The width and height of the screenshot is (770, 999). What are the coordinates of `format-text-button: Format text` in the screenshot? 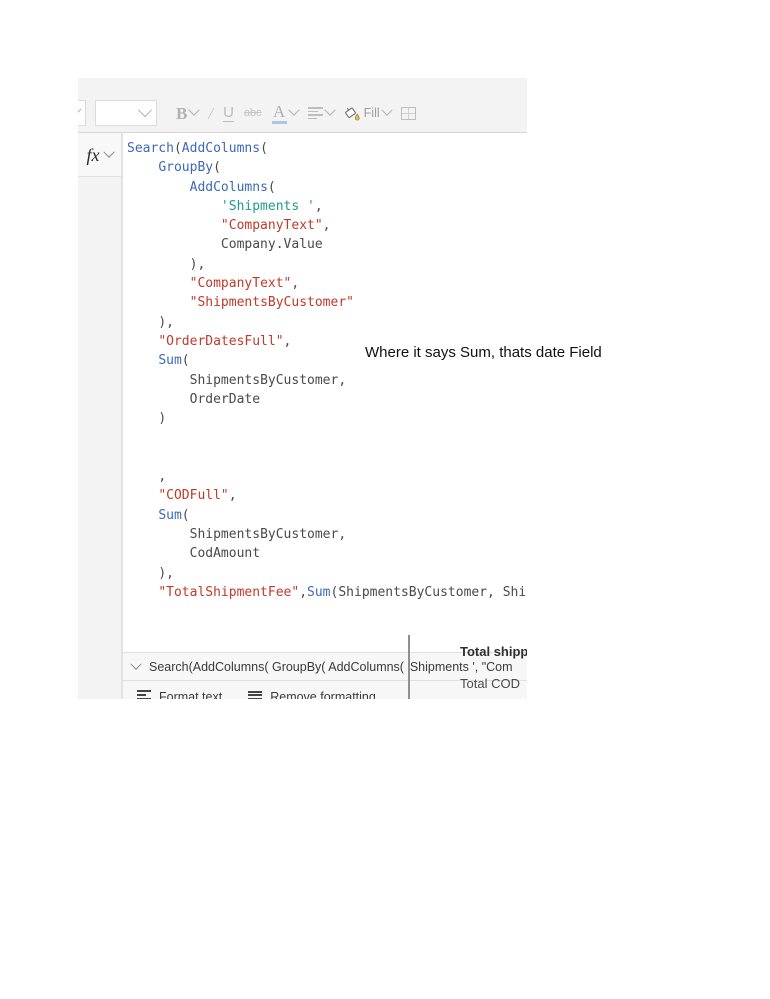 It's located at (179, 694).